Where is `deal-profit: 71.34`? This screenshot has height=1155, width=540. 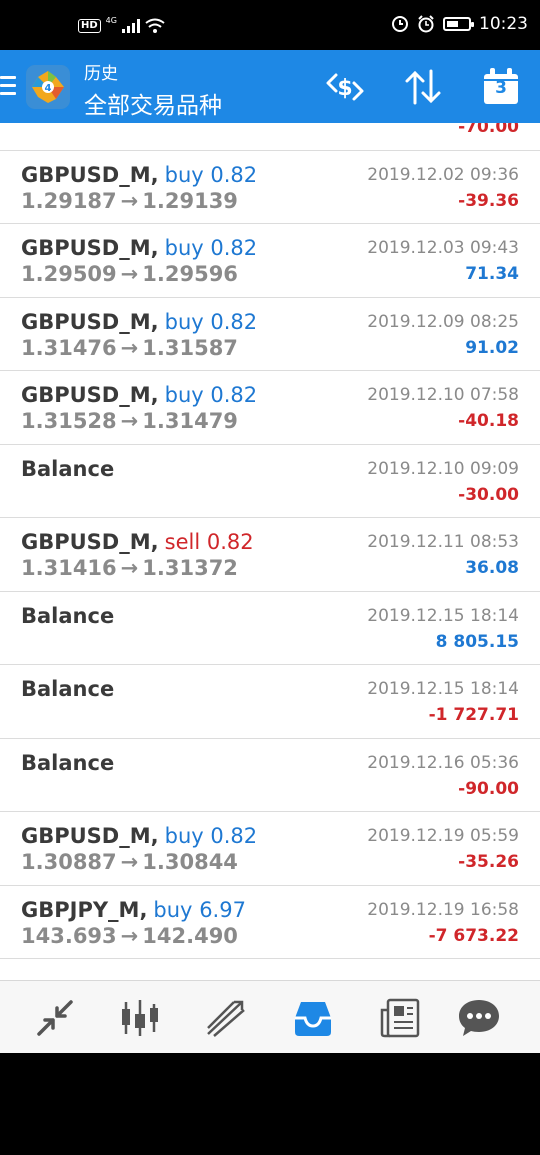 deal-profit: 71.34 is located at coordinates (492, 274).